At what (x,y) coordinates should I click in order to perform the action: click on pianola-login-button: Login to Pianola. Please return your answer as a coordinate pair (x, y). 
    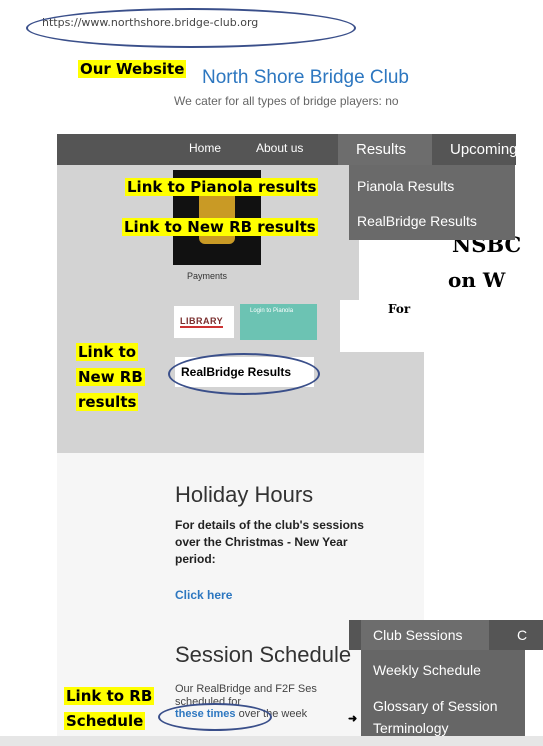
    Looking at the image, I should click on (278, 322).